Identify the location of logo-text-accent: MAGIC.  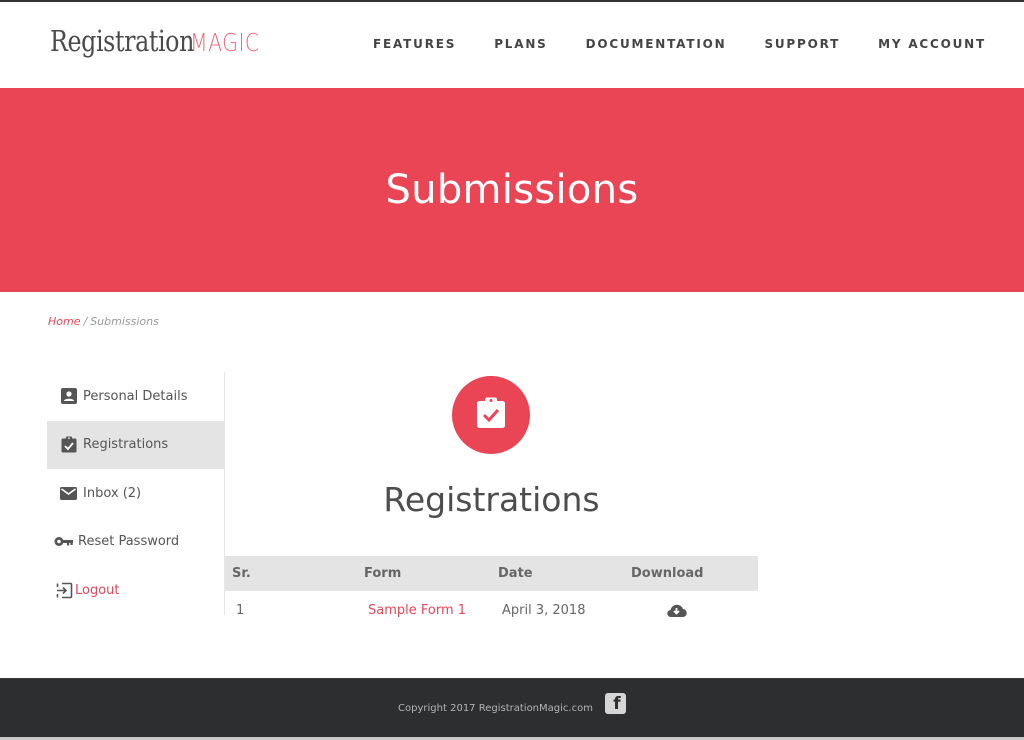
(224, 42).